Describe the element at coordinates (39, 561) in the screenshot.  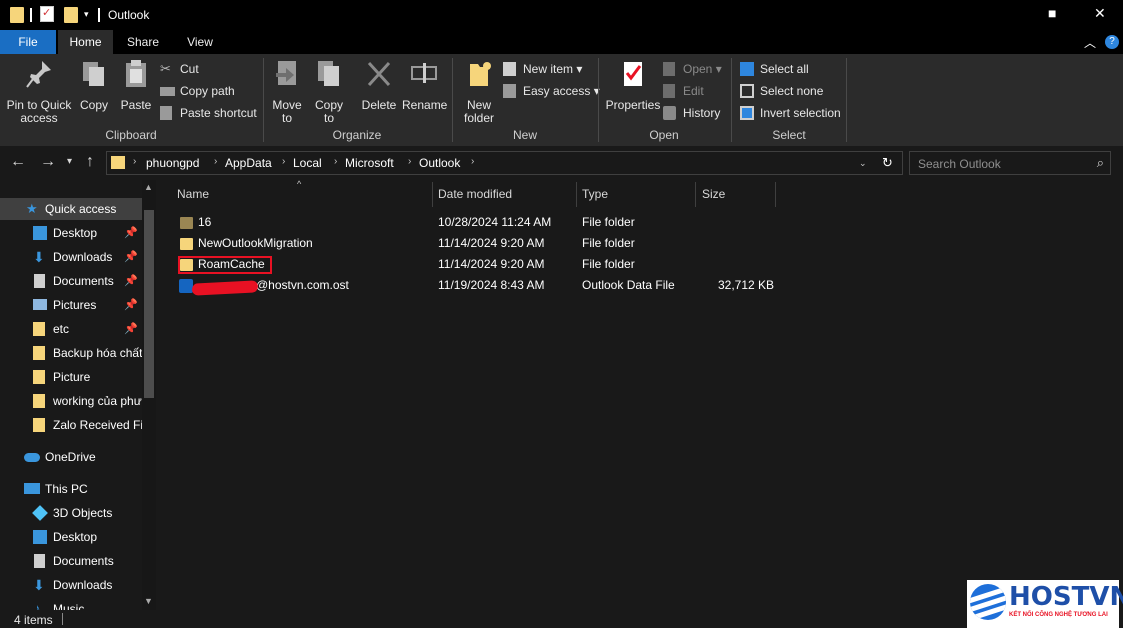
I see `documents-icon` at that location.